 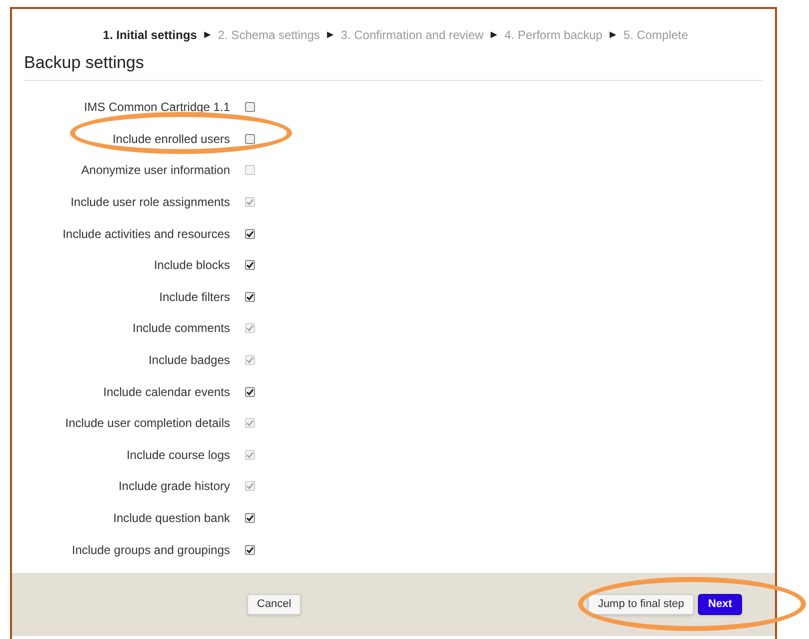 What do you see at coordinates (191, 265) in the screenshot?
I see `setting-label: Include blocks` at bounding box center [191, 265].